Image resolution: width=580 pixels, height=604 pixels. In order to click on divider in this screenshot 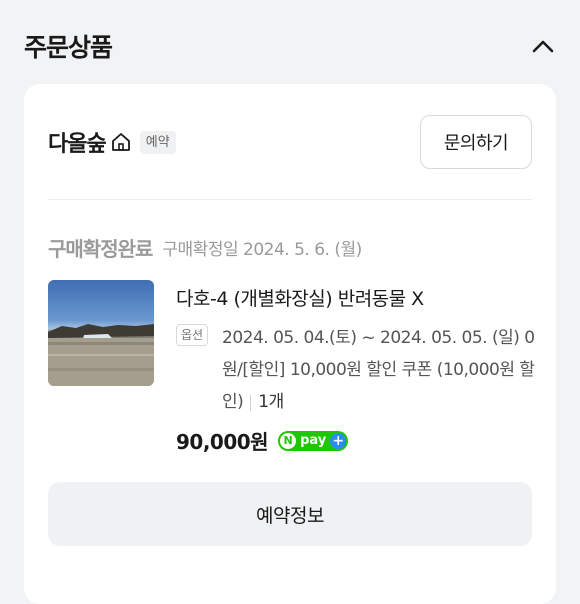, I will do `click(290, 199)`.